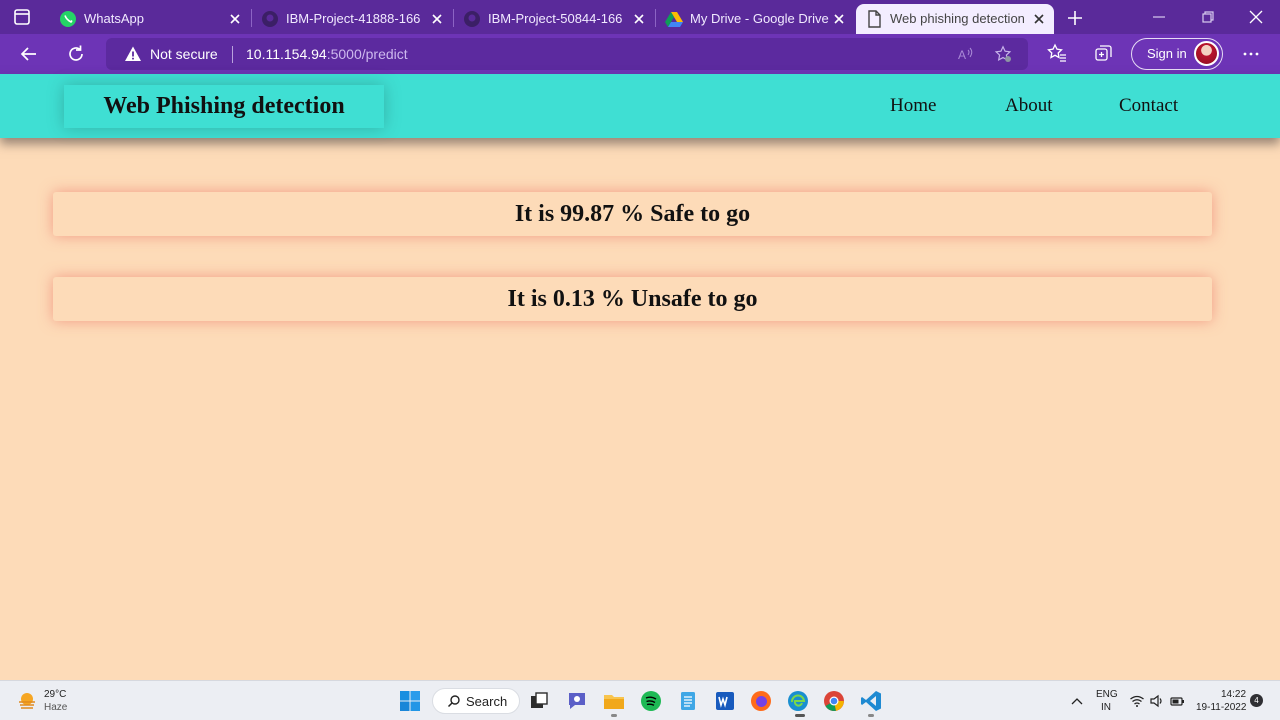 Image resolution: width=1280 pixels, height=720 pixels. I want to click on input-region: IN, so click(1106, 707).